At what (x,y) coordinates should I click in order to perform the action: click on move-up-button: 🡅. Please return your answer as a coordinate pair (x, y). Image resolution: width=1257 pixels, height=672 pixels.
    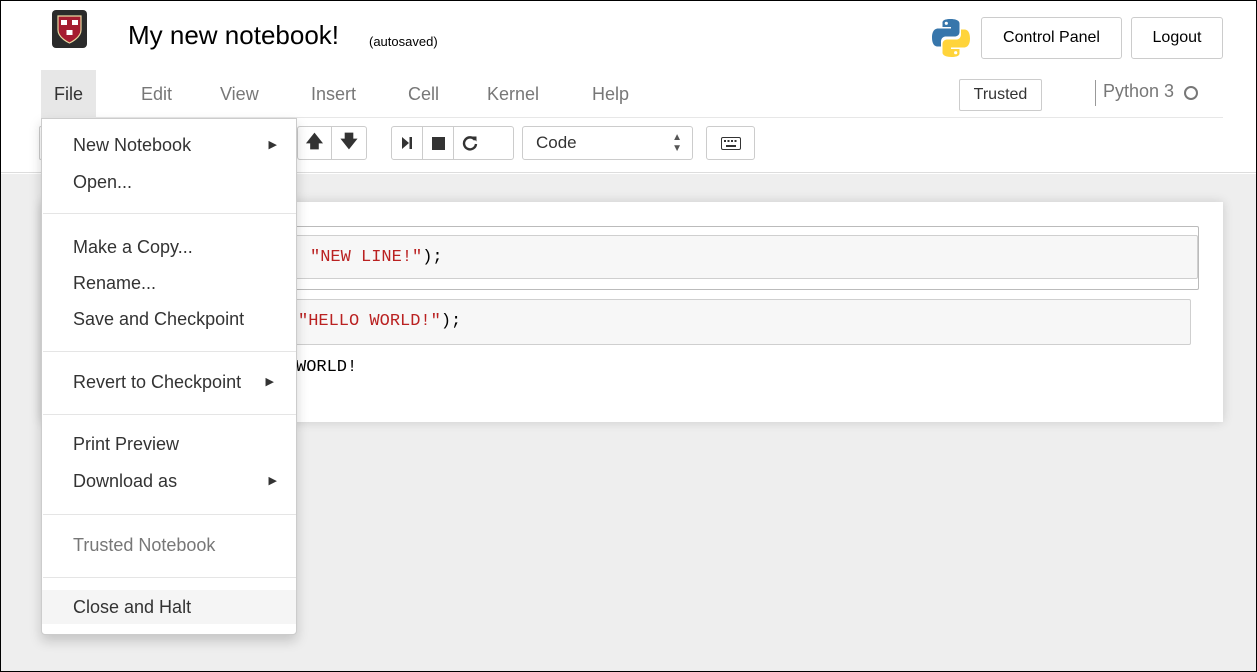
    Looking at the image, I should click on (315, 143).